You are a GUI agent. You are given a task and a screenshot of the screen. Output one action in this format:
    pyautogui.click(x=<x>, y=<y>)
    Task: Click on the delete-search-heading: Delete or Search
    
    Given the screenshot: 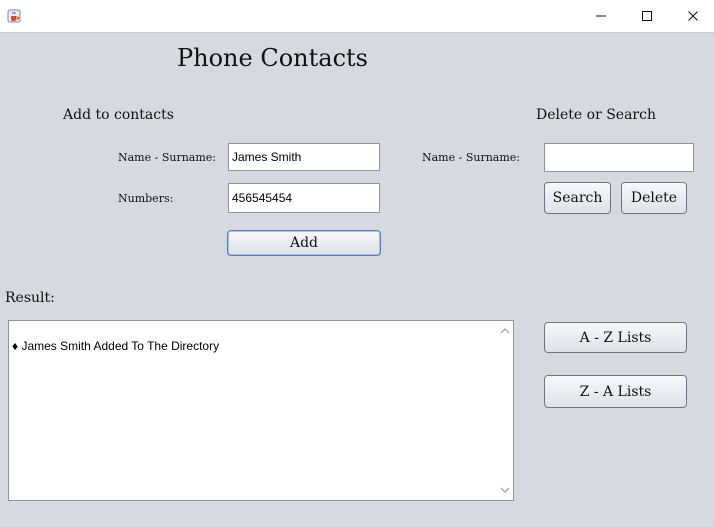 What is the action you would take?
    pyautogui.click(x=596, y=115)
    